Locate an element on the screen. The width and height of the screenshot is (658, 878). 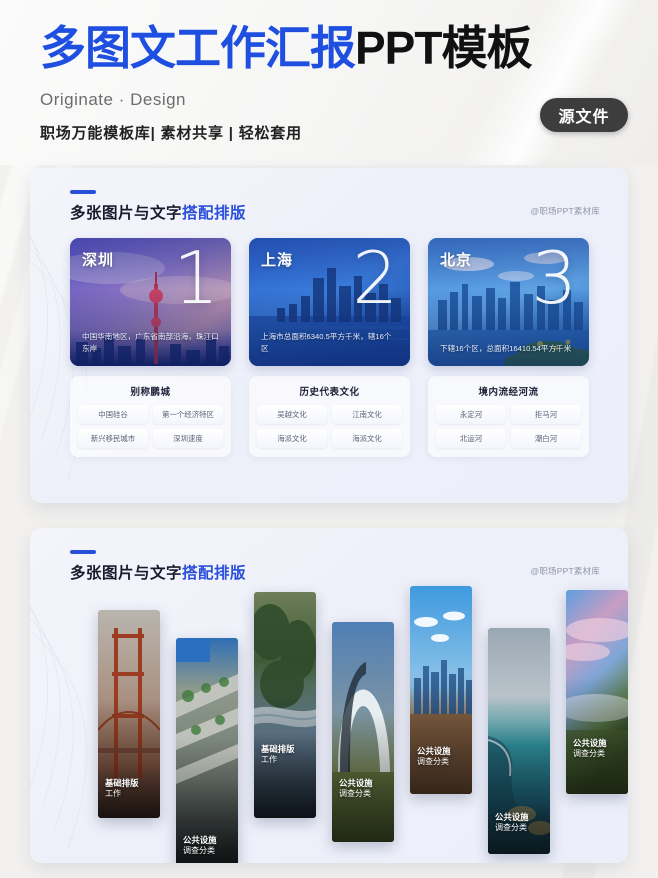
city-name-shanghai: 上海 is located at coordinates (277, 260).